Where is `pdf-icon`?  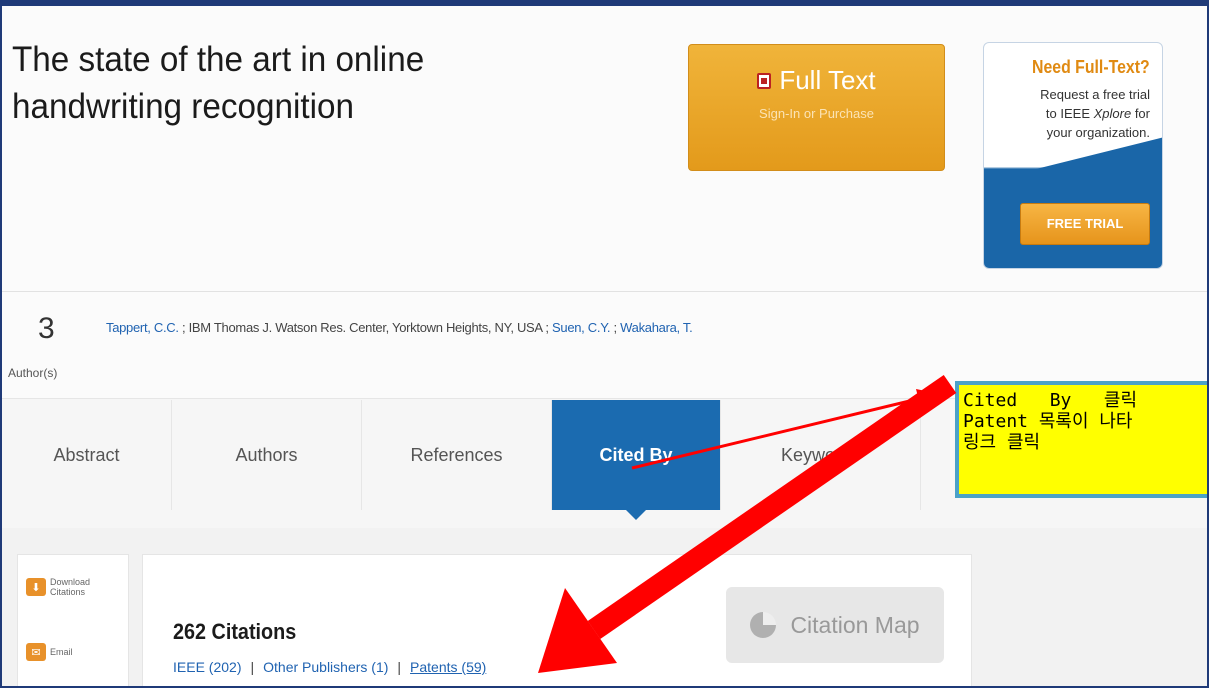 pdf-icon is located at coordinates (764, 80).